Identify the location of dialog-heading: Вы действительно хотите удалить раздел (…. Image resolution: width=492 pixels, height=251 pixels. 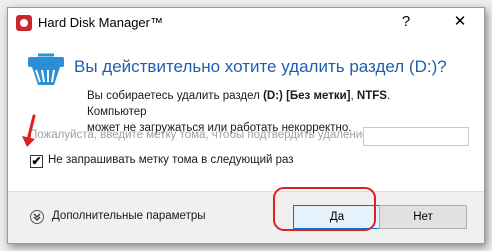
(260, 66).